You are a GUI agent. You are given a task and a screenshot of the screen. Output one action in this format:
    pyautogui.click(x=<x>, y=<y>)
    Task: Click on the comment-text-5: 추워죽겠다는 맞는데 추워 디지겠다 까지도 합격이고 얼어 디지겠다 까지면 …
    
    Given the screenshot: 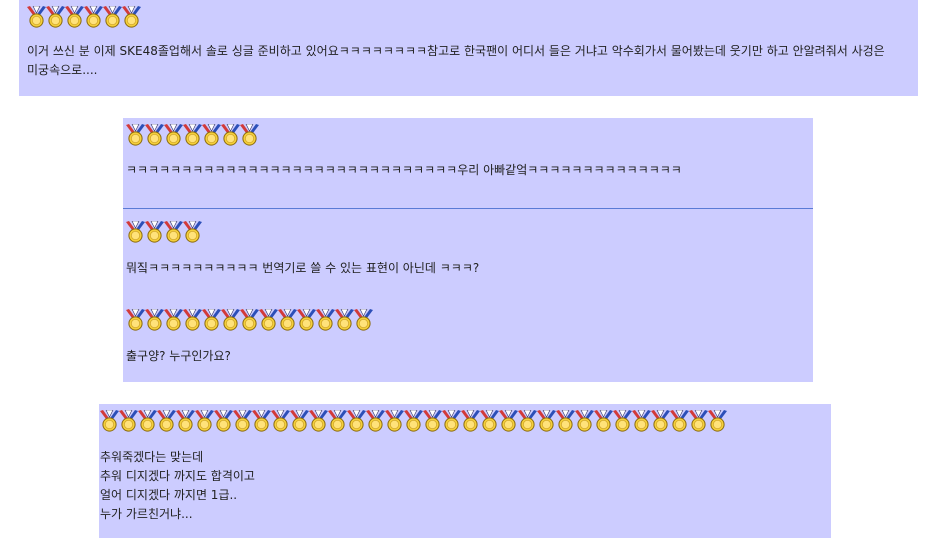 What is the action you would take?
    pyautogui.click(x=465, y=486)
    